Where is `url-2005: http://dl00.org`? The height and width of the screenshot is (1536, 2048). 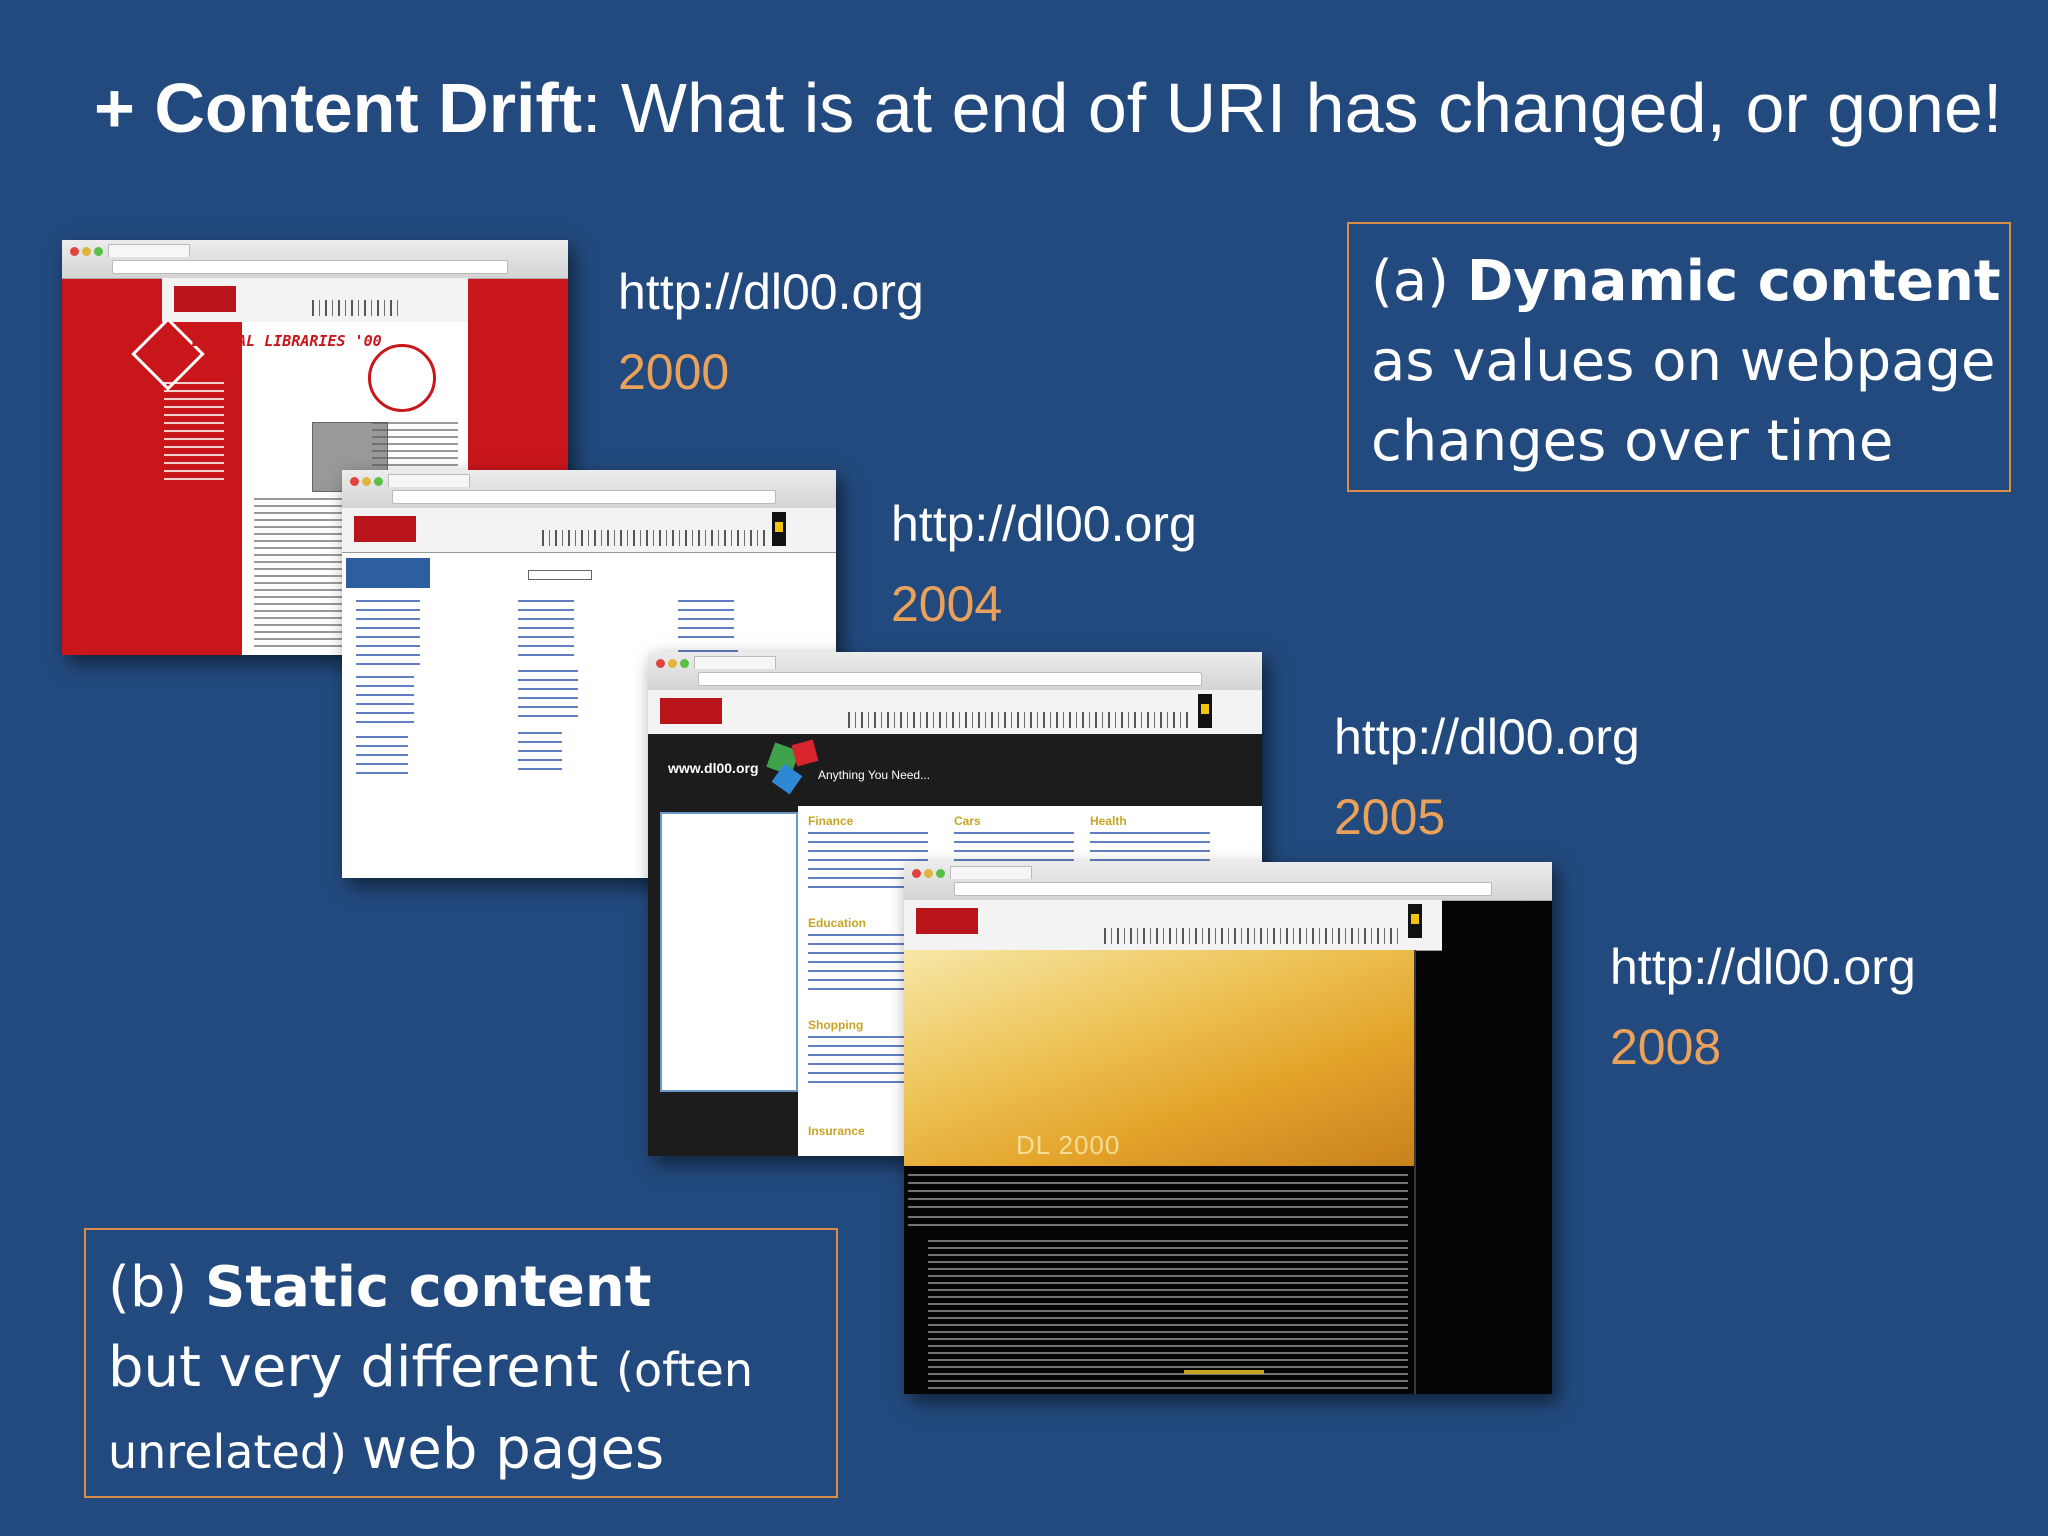
url-2005: http://dl00.org is located at coordinates (1487, 737).